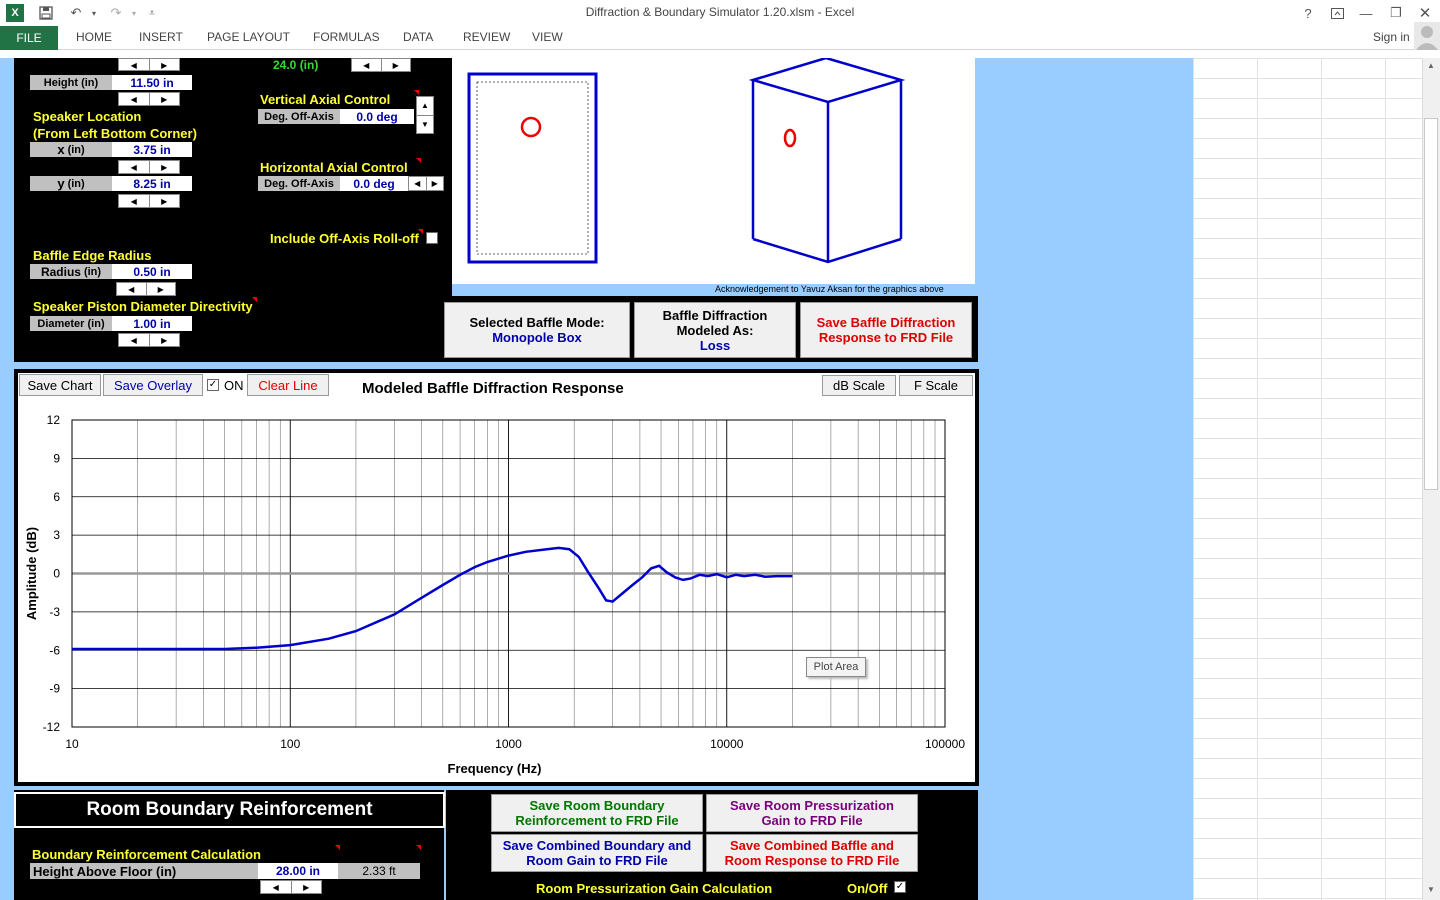 The image size is (1440, 900). I want to click on piston-directivity-title: Speaker Piston Diameter Directivity, so click(143, 306).